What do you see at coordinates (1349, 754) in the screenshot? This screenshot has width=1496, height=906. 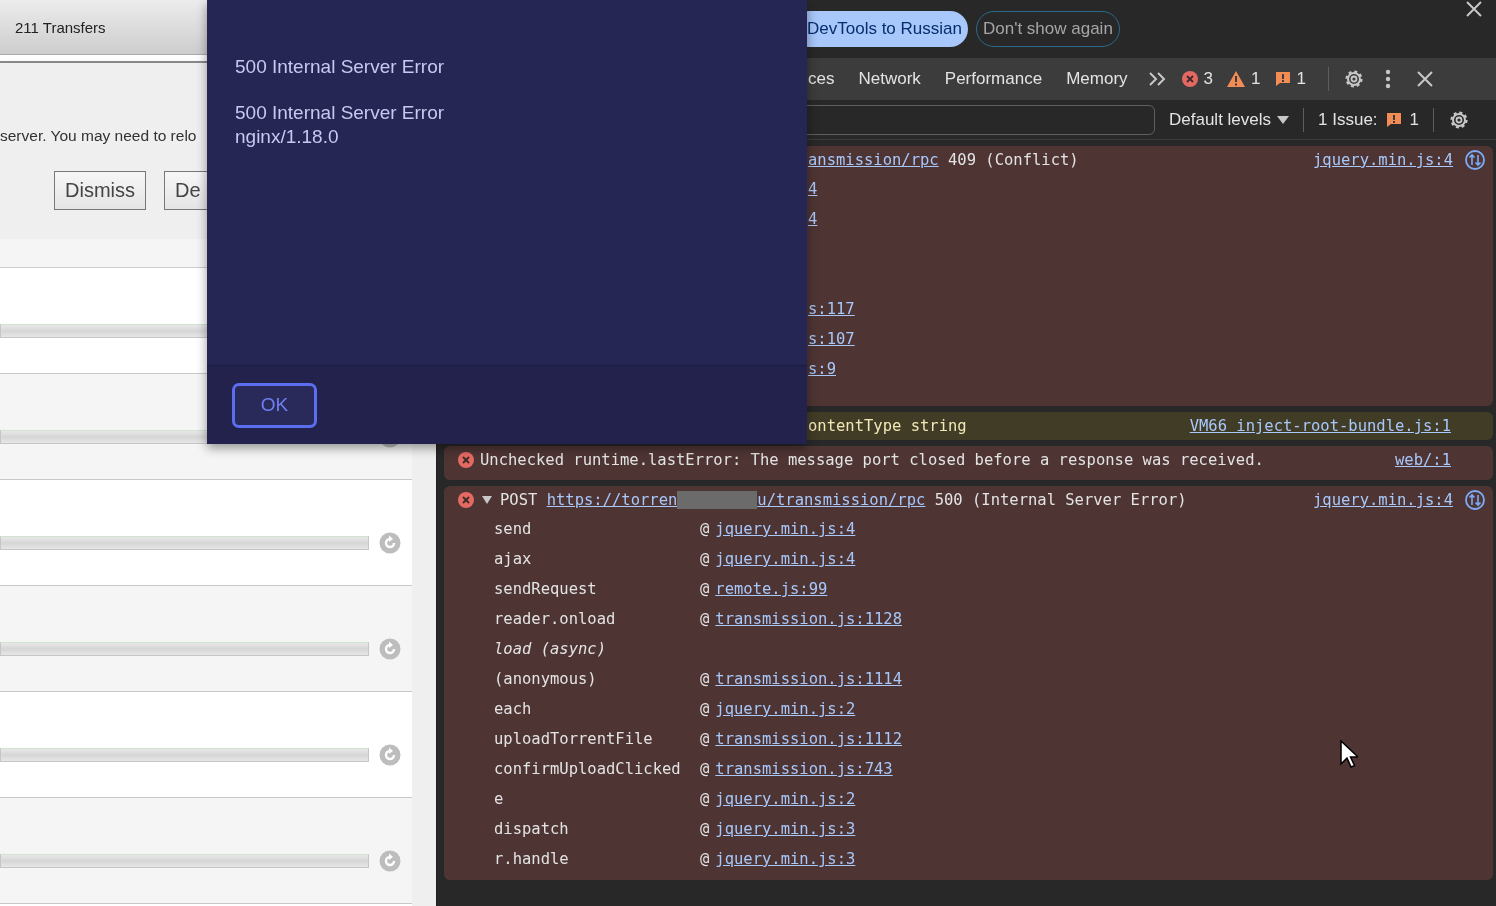 I see `mouse-cursor-icon` at bounding box center [1349, 754].